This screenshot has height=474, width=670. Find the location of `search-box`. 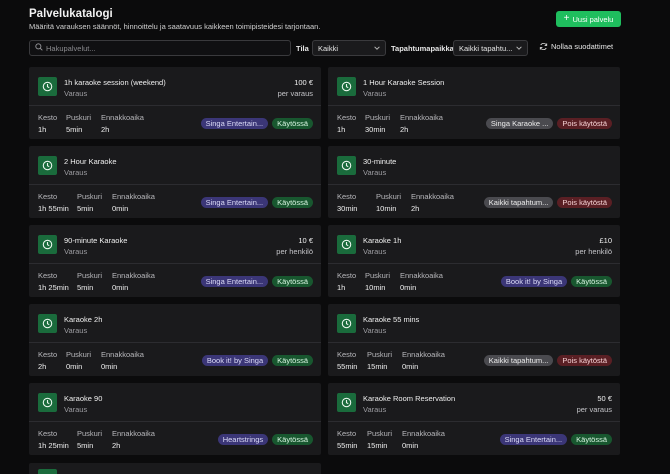

search-box is located at coordinates (160, 48).